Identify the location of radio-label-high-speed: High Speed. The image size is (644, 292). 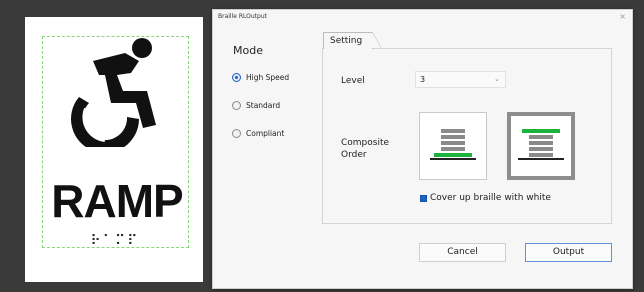
(268, 77).